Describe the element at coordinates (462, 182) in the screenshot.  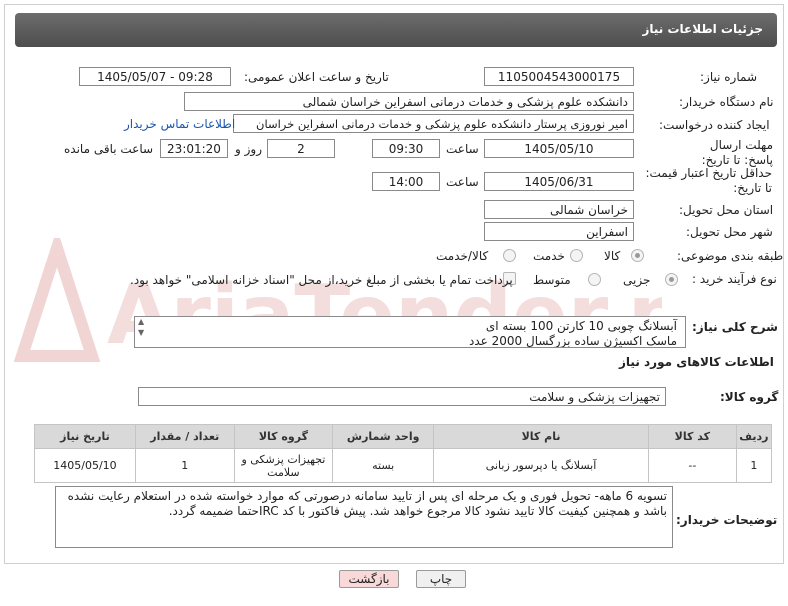
I see `price-validity-time-label: ساعت` at that location.